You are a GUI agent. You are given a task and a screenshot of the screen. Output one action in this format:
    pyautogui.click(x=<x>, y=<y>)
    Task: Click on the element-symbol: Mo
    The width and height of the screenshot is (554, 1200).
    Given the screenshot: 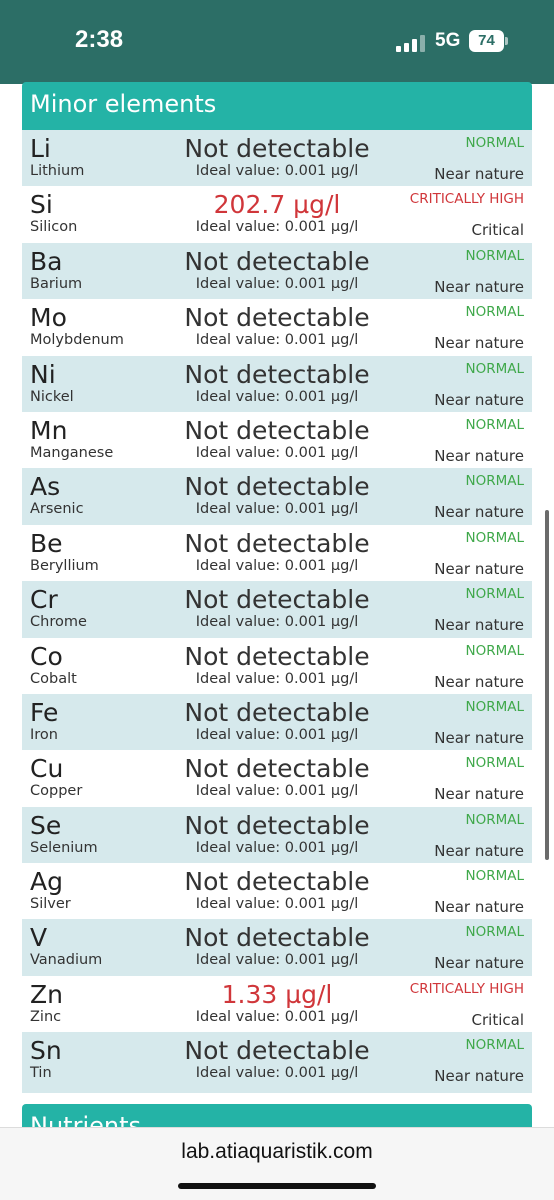 What is the action you would take?
    pyautogui.click(x=48, y=318)
    